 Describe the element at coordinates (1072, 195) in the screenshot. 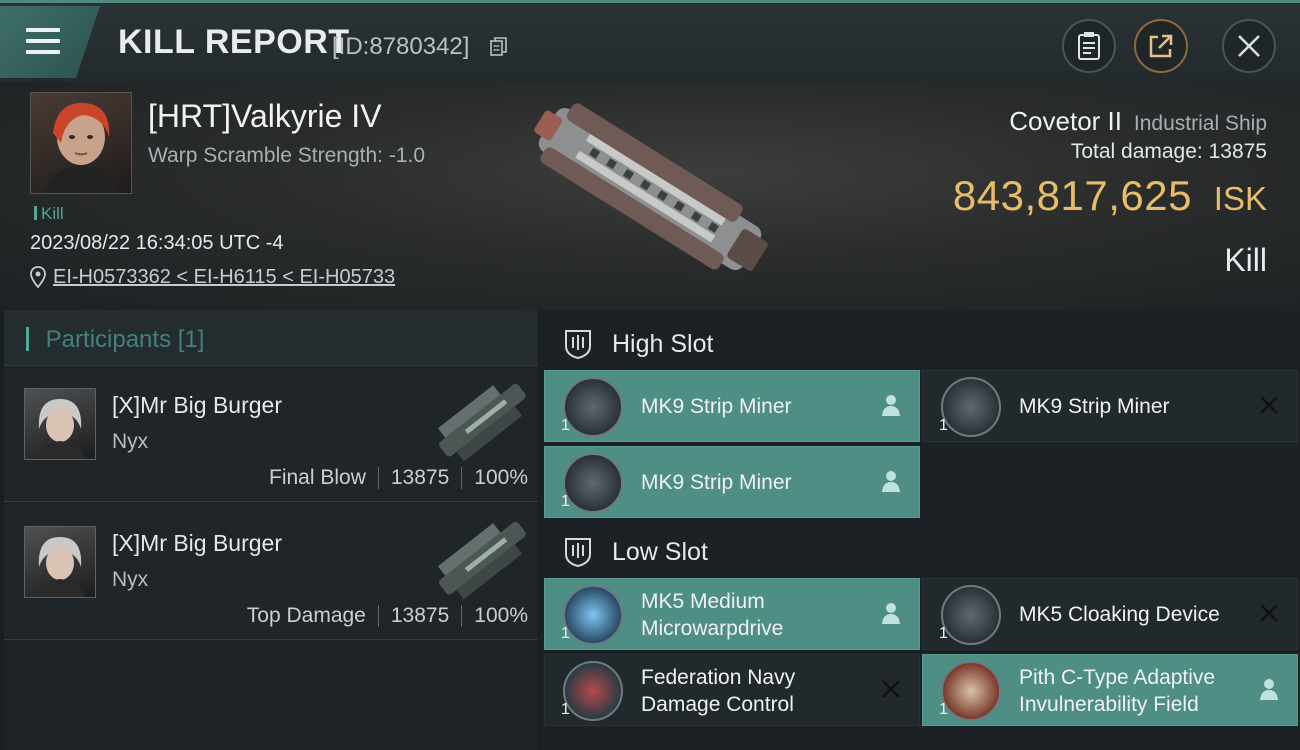

I see `isk-value: 843,817,625` at that location.